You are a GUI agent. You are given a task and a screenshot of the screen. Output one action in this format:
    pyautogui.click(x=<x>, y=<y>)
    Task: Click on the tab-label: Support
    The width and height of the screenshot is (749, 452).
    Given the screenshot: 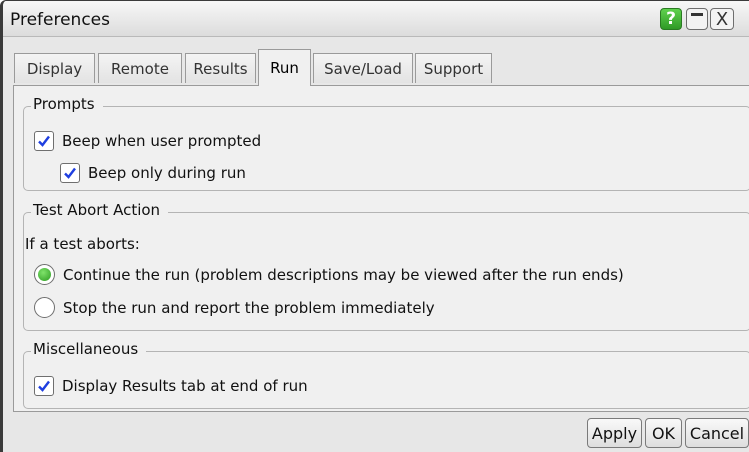 What is the action you would take?
    pyautogui.click(x=453, y=68)
    